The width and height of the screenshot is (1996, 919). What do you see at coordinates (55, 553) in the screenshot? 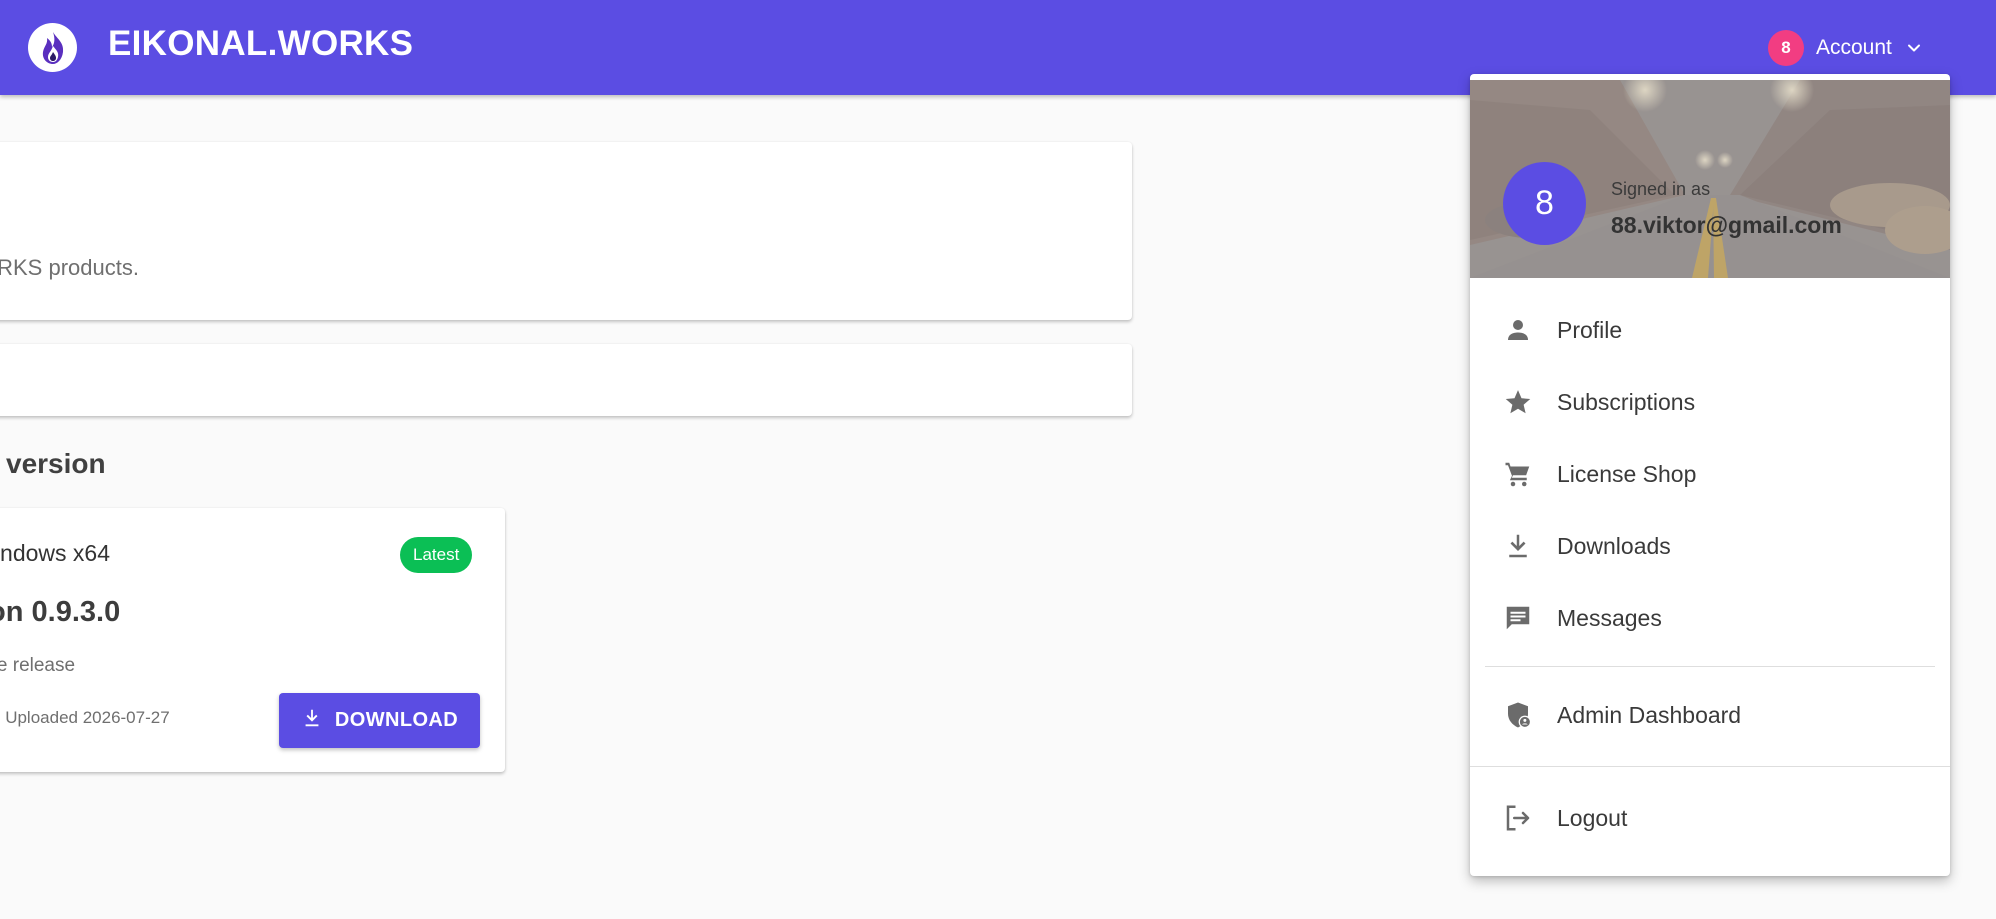
I see `platform-label: Vindows x64` at bounding box center [55, 553].